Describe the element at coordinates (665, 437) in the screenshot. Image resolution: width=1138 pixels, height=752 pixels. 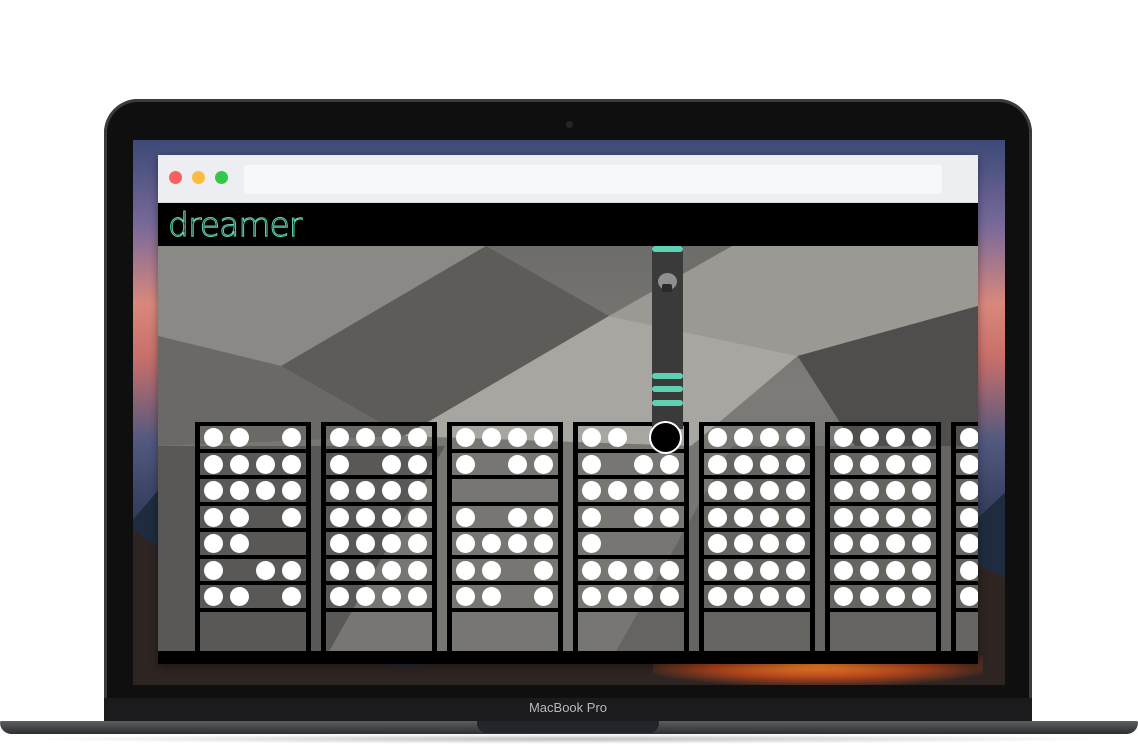
I see `dropper-gem` at that location.